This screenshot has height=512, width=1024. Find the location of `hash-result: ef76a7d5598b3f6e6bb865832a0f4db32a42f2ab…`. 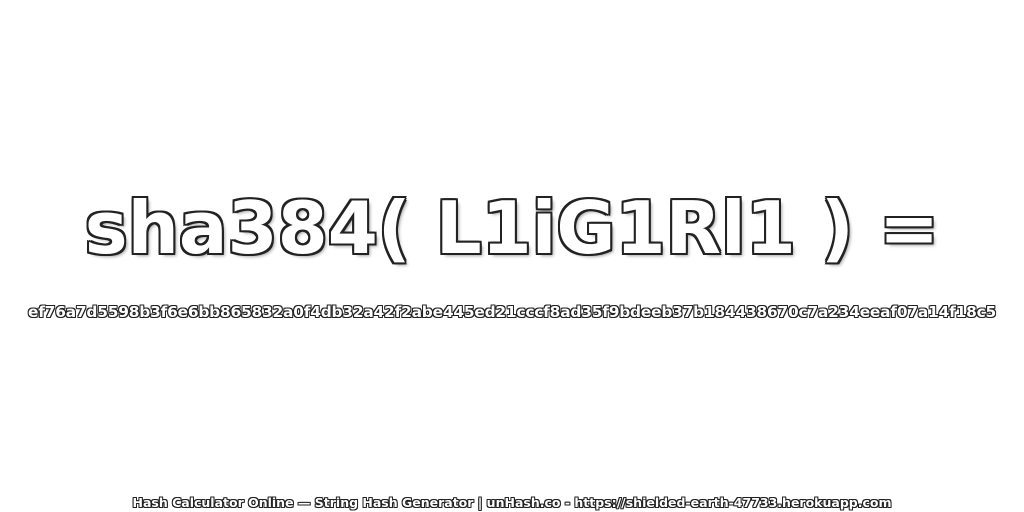

hash-result: ef76a7d5598b3f6e6bb865832a0f4db32a42f2ab… is located at coordinates (512, 312).